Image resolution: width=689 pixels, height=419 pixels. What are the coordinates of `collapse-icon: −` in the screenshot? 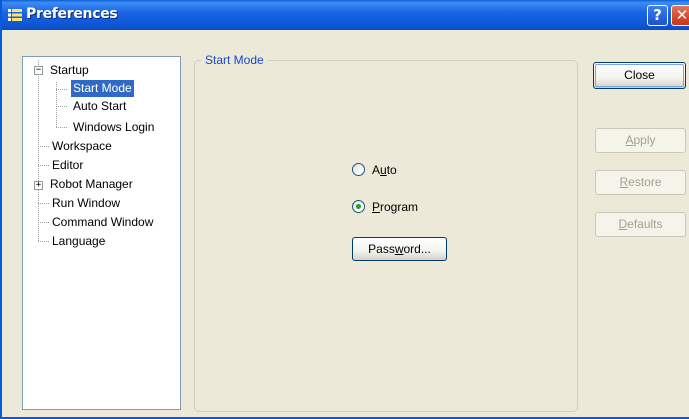 It's located at (38, 70).